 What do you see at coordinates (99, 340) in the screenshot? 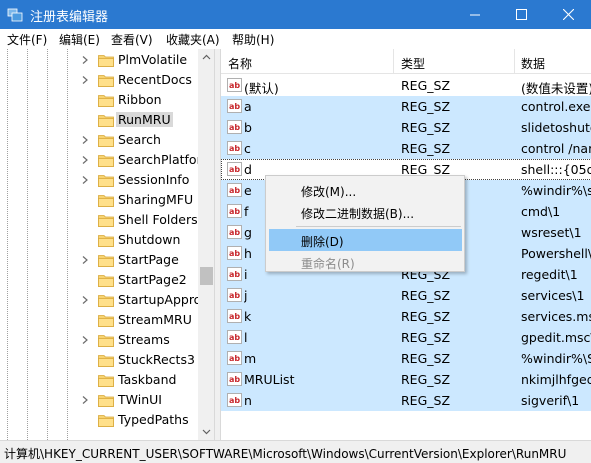
I see `tree-item: Streams` at bounding box center [99, 340].